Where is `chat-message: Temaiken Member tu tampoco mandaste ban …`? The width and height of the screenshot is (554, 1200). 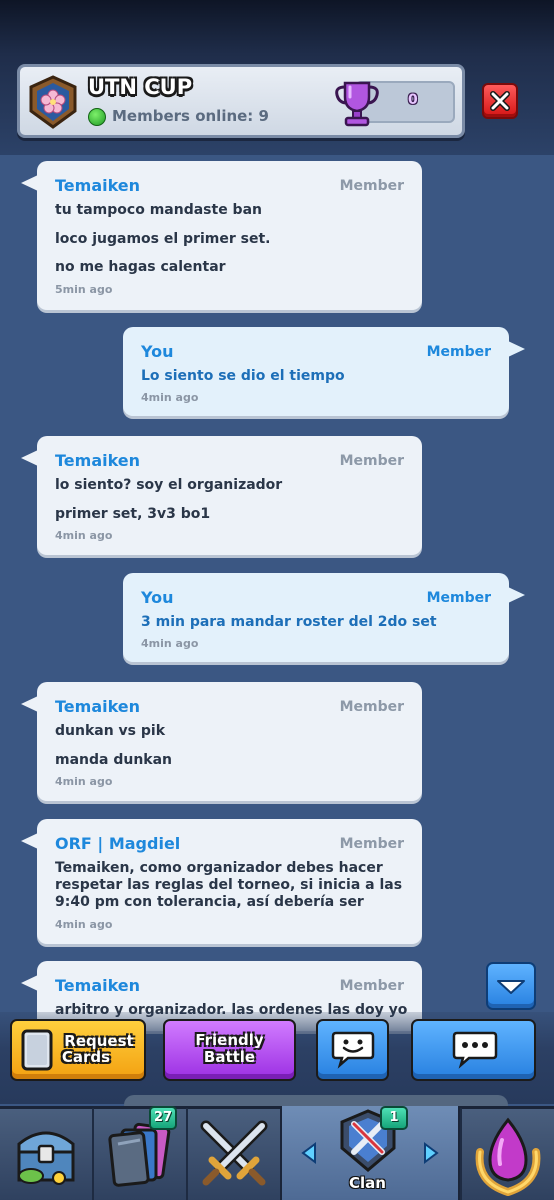 chat-message: Temaiken Member tu tampoco mandaste ban … is located at coordinates (221, 235).